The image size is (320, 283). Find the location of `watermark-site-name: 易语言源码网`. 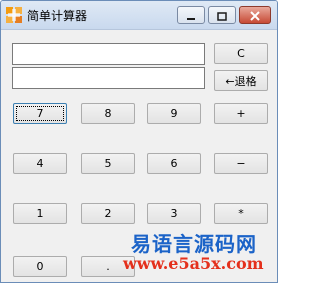

watermark-site-name: 易语言源码网 is located at coordinates (194, 244).